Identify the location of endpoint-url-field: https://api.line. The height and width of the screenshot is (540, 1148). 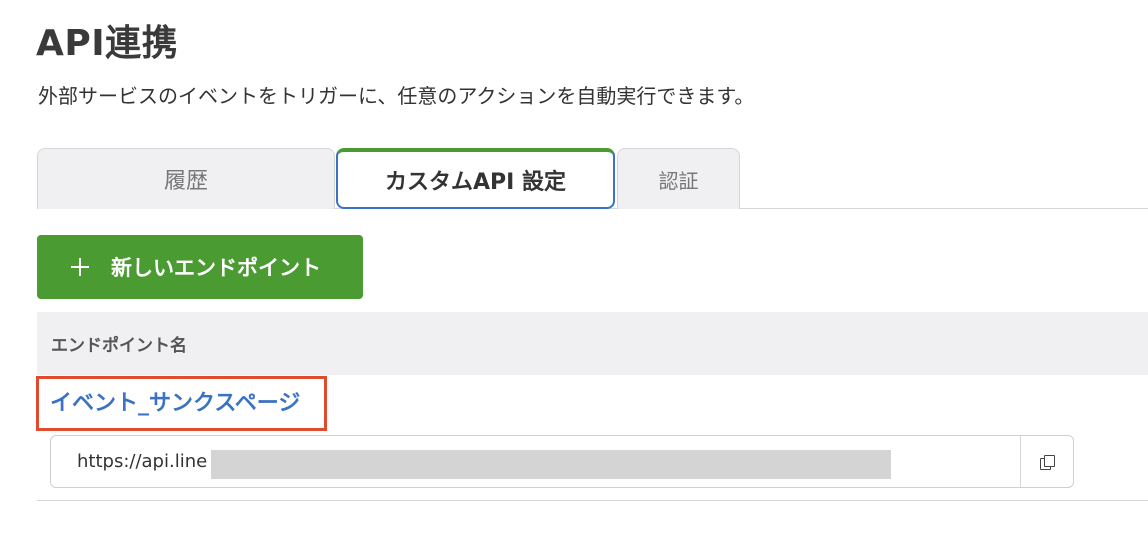
(562, 461).